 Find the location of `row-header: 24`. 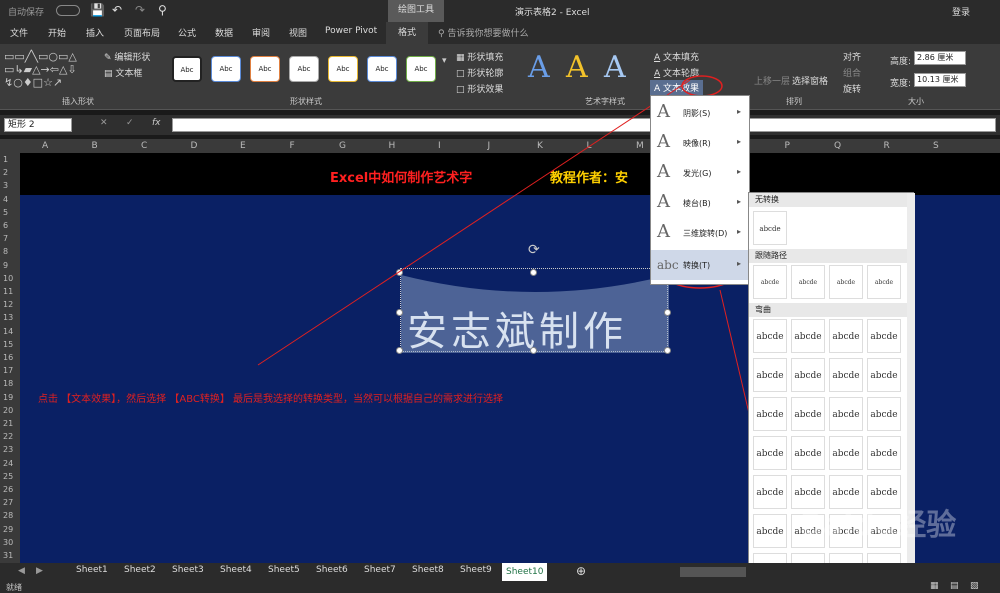

row-header: 24 is located at coordinates (8, 463).